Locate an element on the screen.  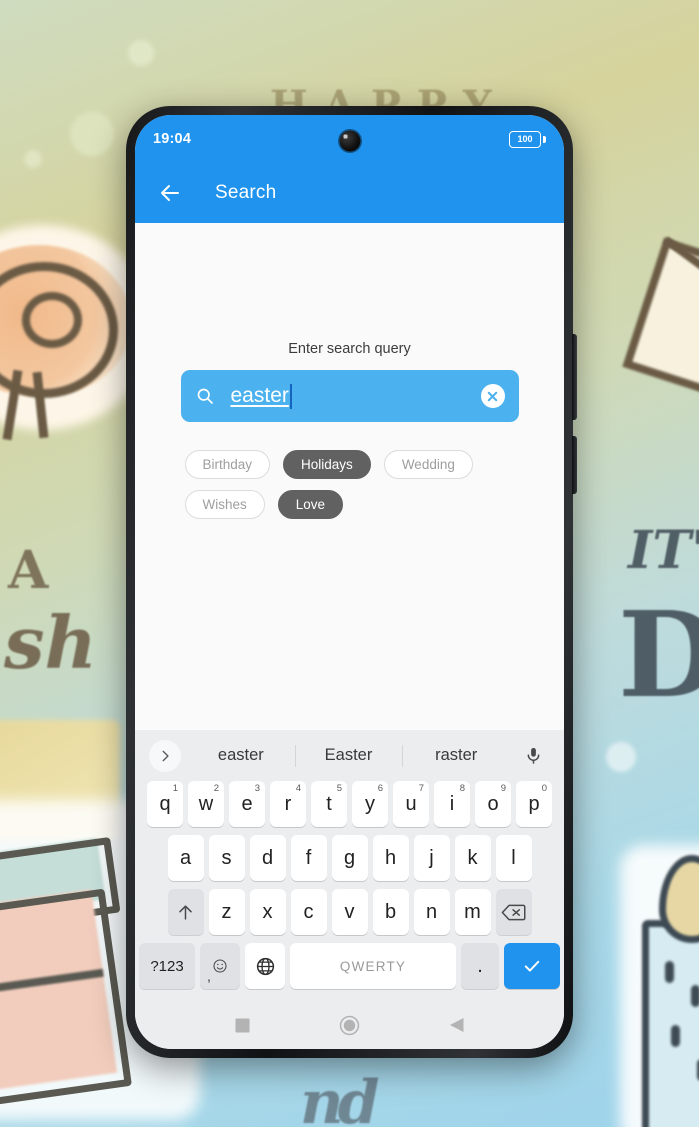
envelope-sticker is located at coordinates (660, 323).